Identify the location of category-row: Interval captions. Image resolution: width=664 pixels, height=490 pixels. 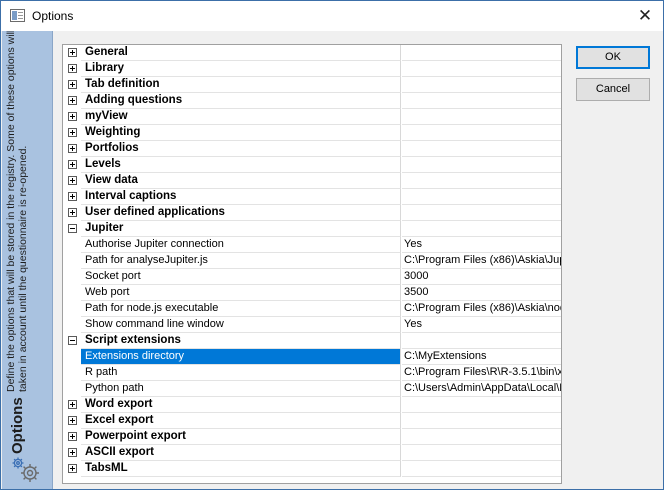
(312, 197).